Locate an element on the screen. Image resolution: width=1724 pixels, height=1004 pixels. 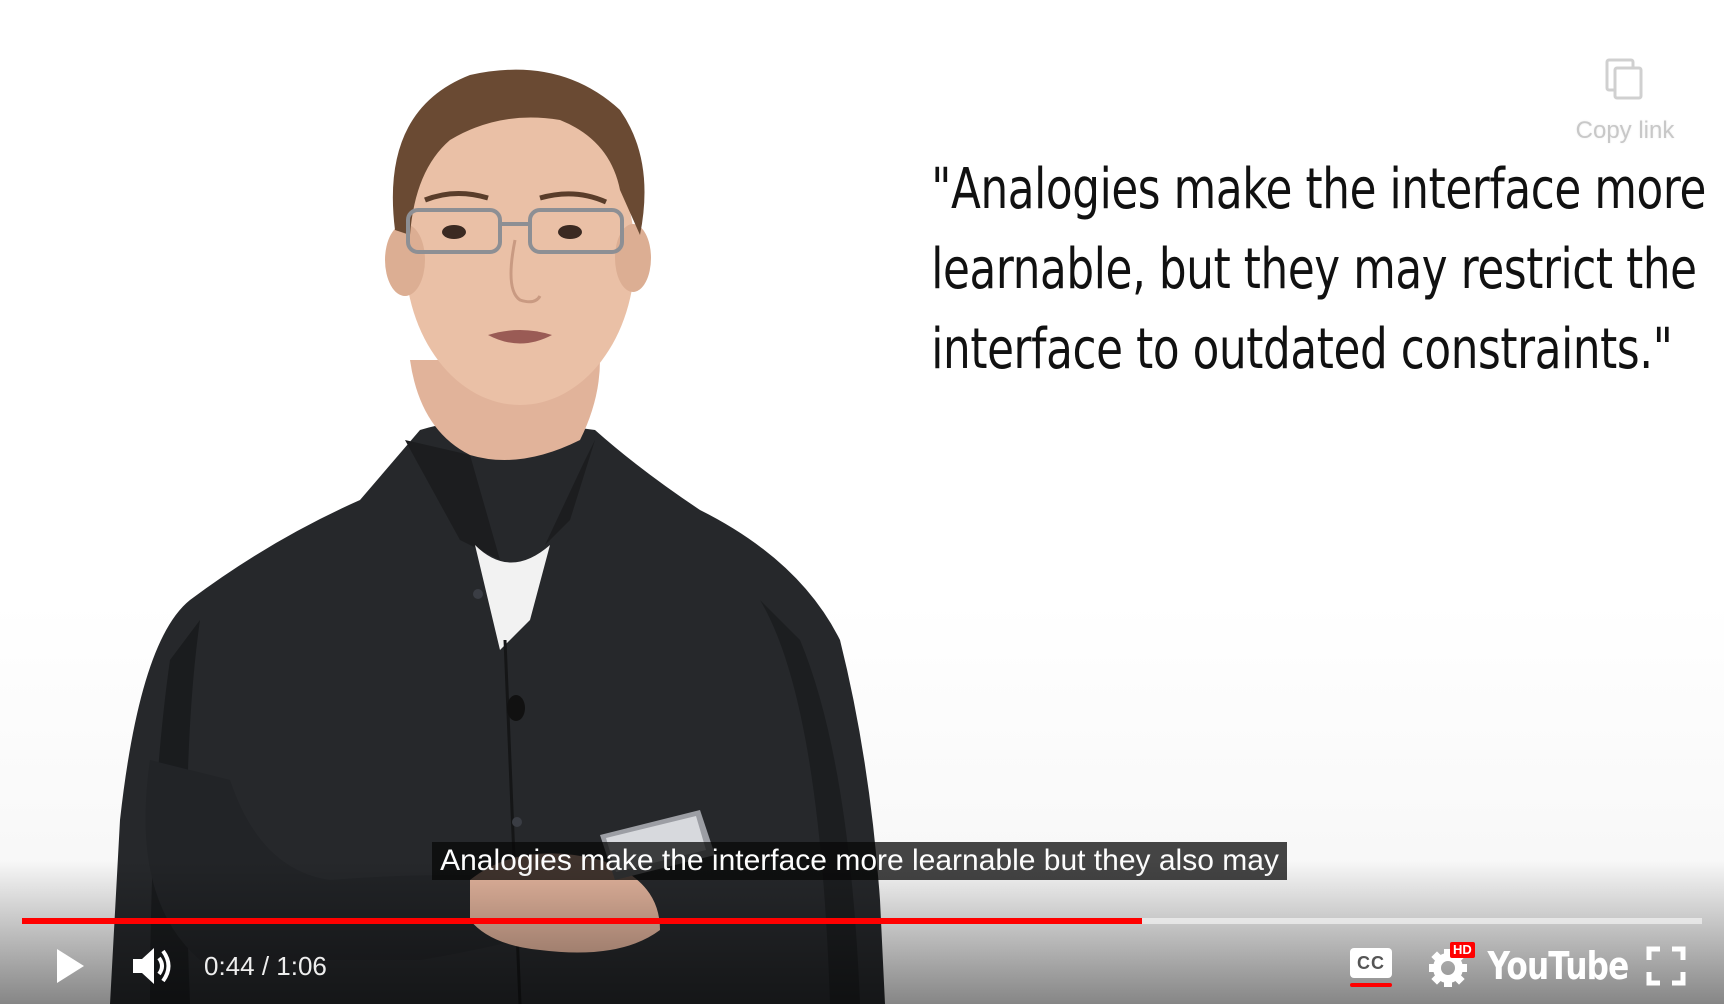
time-display: 0:44 / 1:06 is located at coordinates (265, 966).